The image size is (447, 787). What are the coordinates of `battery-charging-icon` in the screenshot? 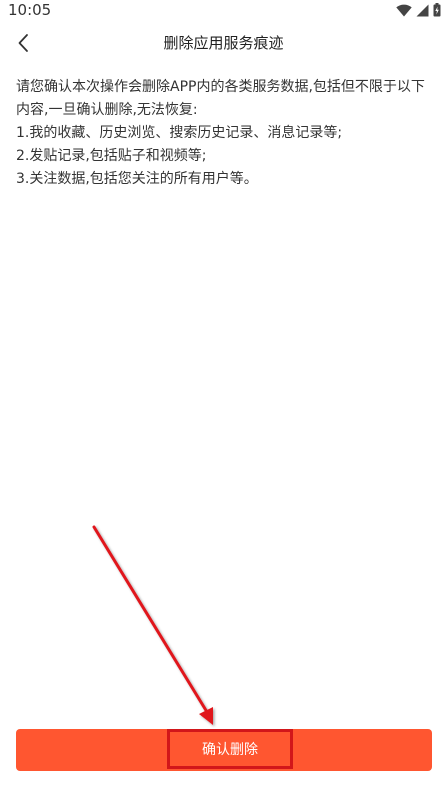 It's located at (437, 10).